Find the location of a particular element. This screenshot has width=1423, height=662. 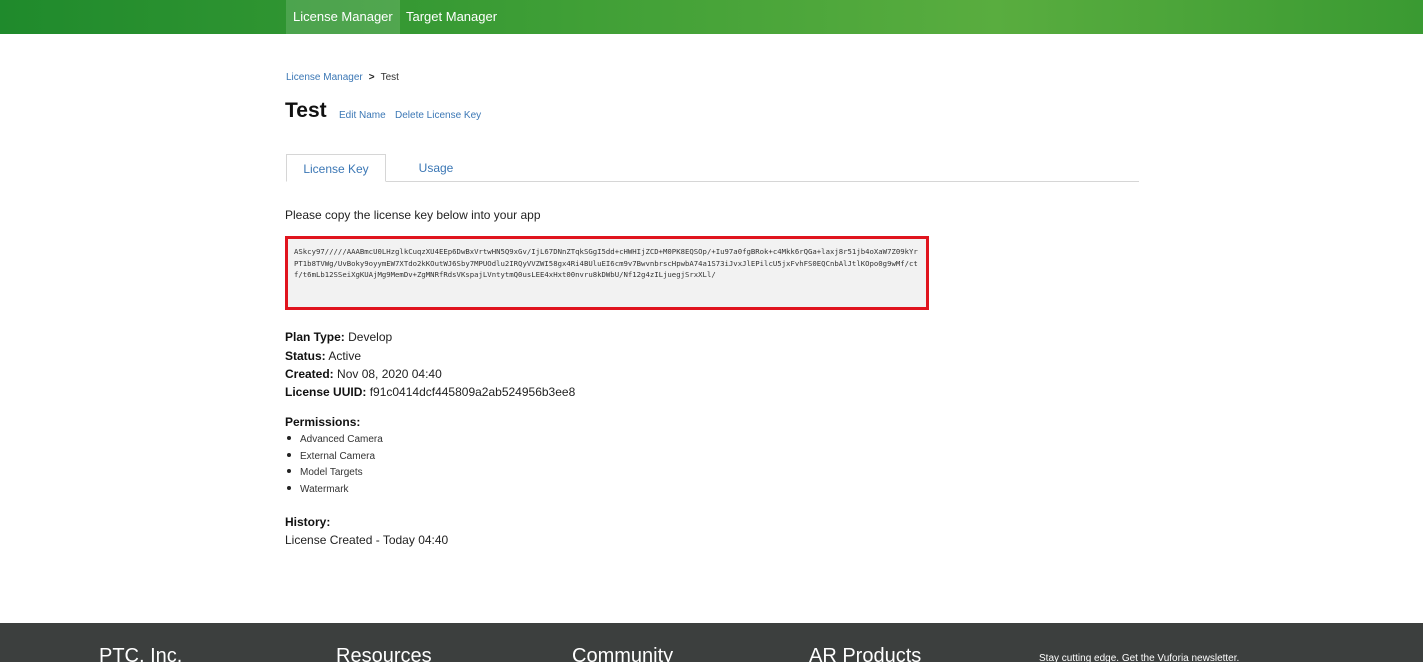

top-nav-bar: License Manager Target Manager is located at coordinates (711, 17).